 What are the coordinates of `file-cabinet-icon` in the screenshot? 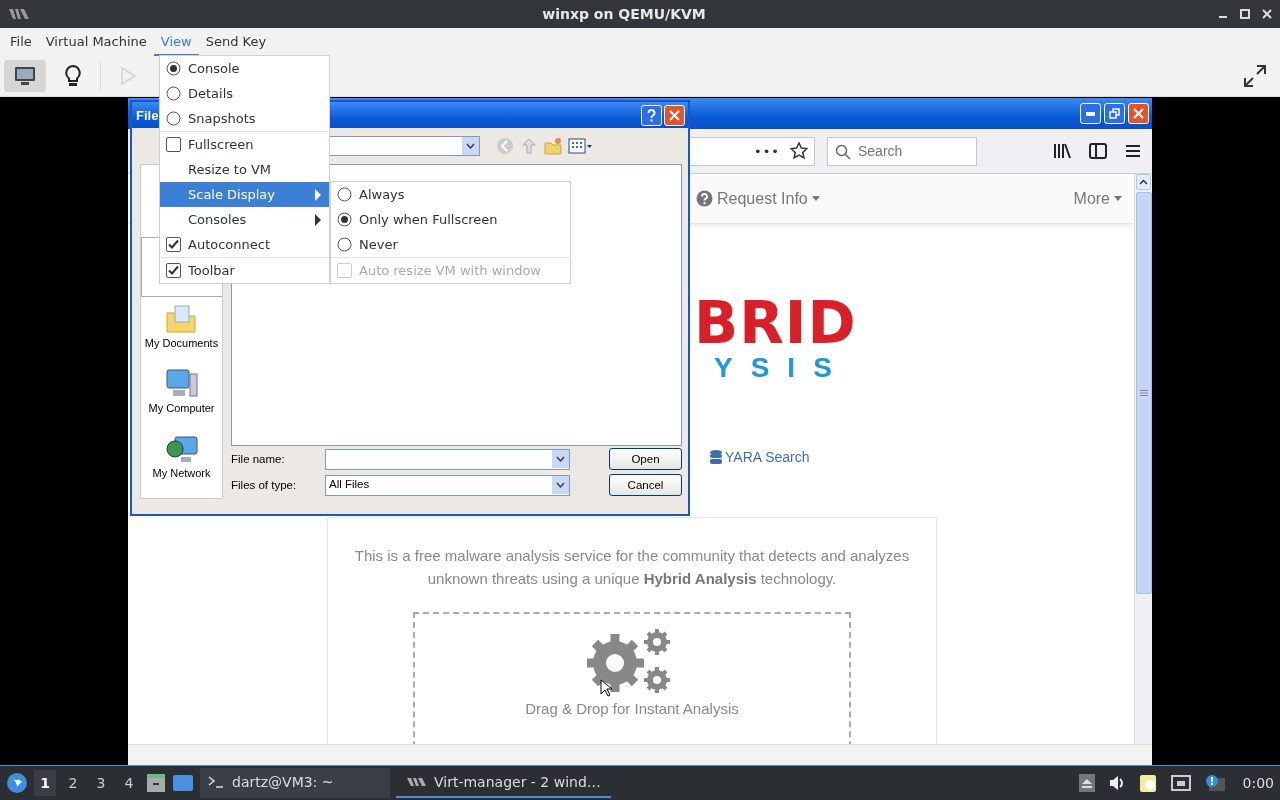 It's located at (156, 783).